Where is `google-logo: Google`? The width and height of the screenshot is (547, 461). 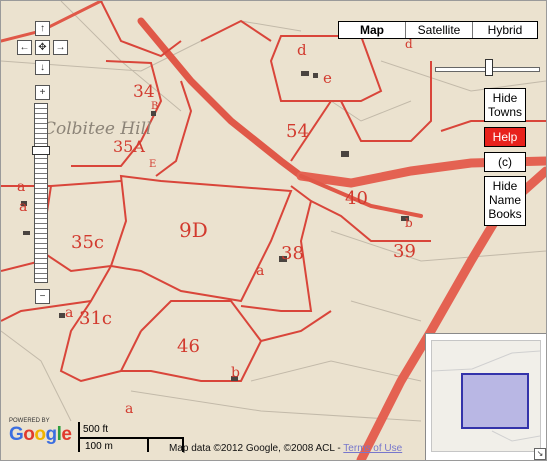 google-logo: Google is located at coordinates (40, 435).